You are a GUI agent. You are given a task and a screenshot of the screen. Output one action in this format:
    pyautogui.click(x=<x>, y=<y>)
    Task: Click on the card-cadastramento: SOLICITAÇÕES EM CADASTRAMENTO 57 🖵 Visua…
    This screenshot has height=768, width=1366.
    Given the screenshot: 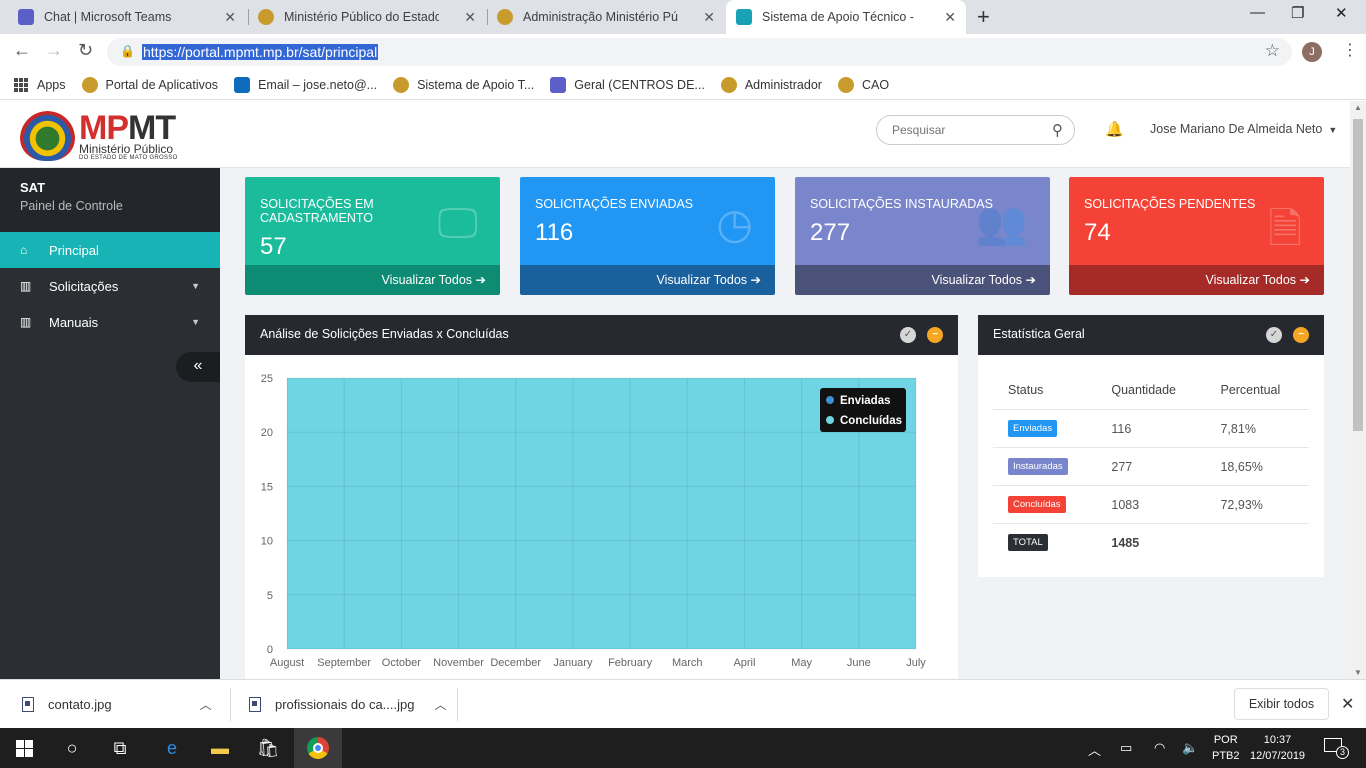 What is the action you would take?
    pyautogui.click(x=372, y=236)
    